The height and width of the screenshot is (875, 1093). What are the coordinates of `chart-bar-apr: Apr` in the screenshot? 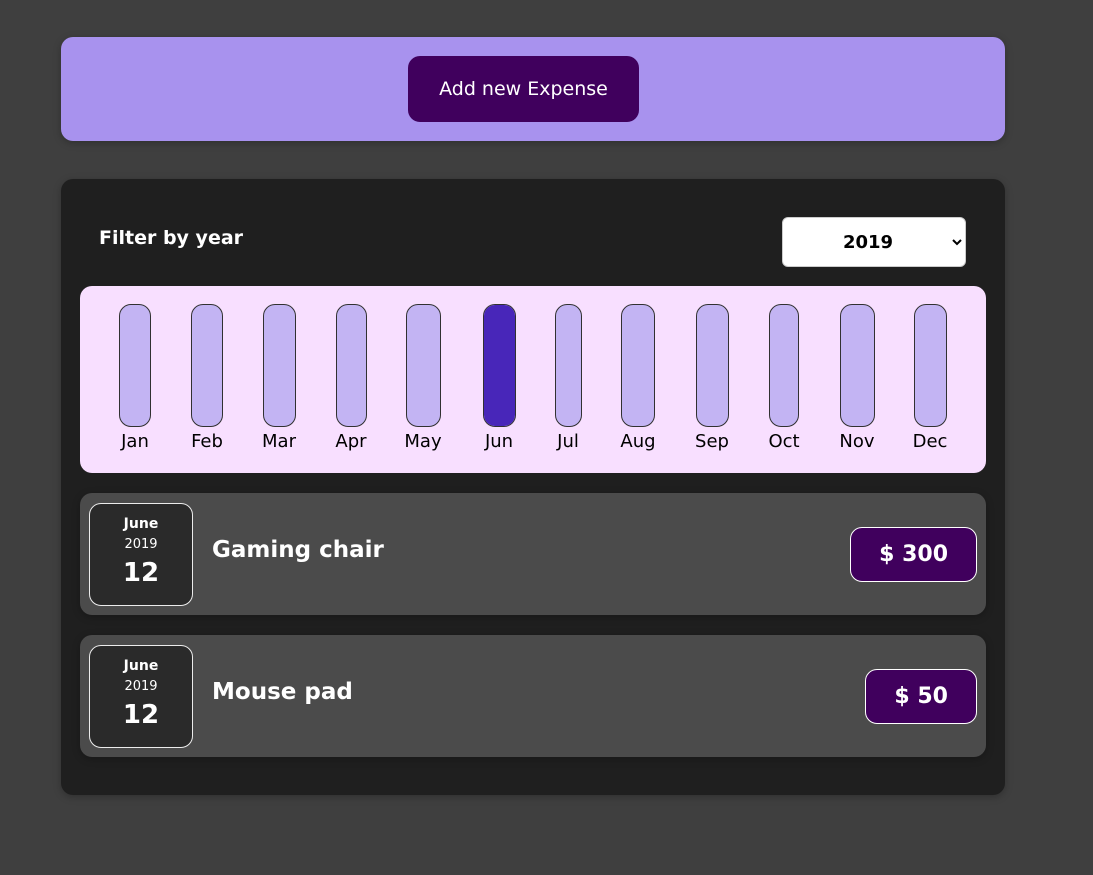 It's located at (351, 378).